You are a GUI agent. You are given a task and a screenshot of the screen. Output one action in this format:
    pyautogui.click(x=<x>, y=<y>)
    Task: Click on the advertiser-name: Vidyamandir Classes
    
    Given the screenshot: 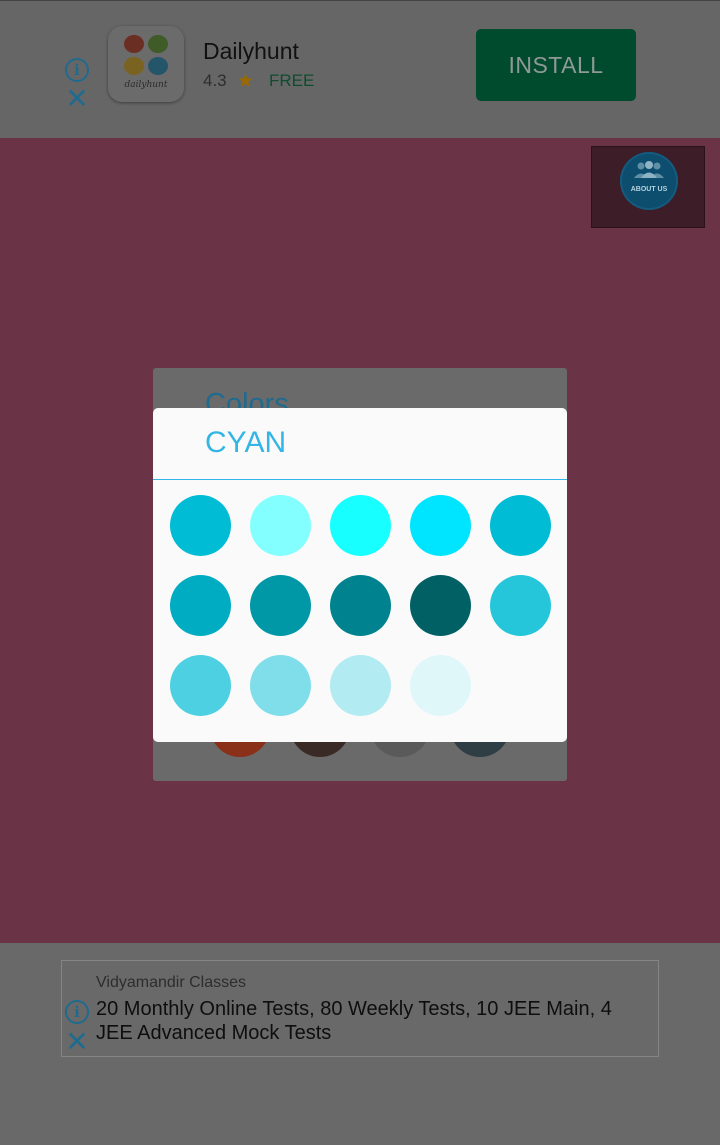 What is the action you would take?
    pyautogui.click(x=171, y=983)
    